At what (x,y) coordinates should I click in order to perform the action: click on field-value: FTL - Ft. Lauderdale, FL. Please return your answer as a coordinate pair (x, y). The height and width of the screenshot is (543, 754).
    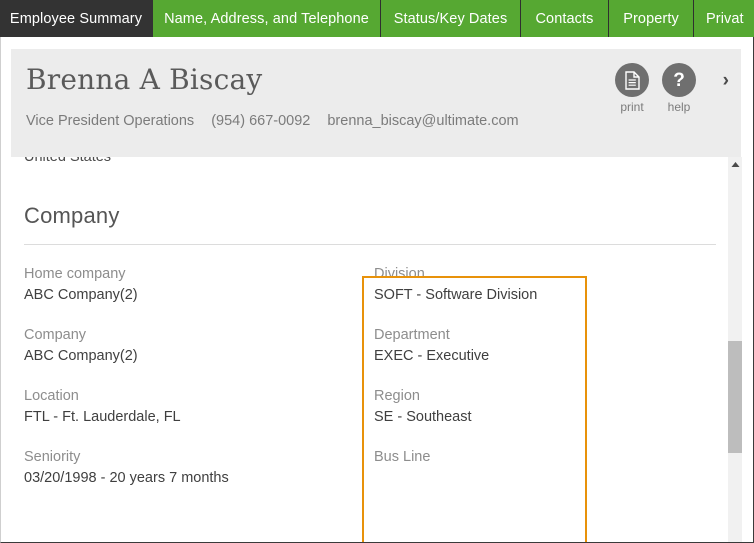
    Looking at the image, I should click on (102, 417).